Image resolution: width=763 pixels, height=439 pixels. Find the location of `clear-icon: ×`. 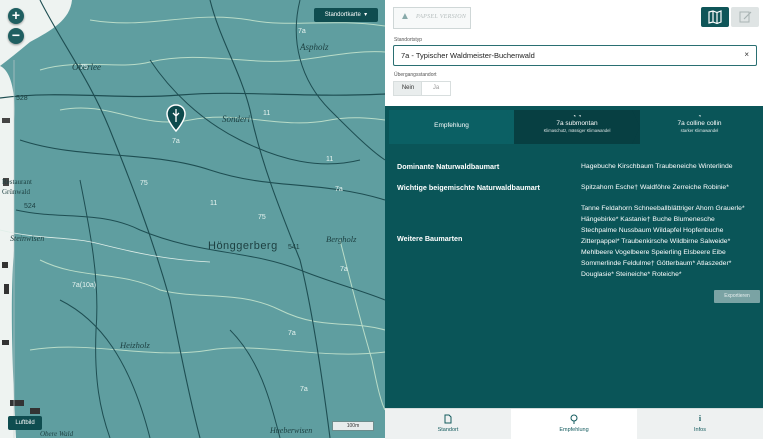

clear-icon: × is located at coordinates (746, 54).